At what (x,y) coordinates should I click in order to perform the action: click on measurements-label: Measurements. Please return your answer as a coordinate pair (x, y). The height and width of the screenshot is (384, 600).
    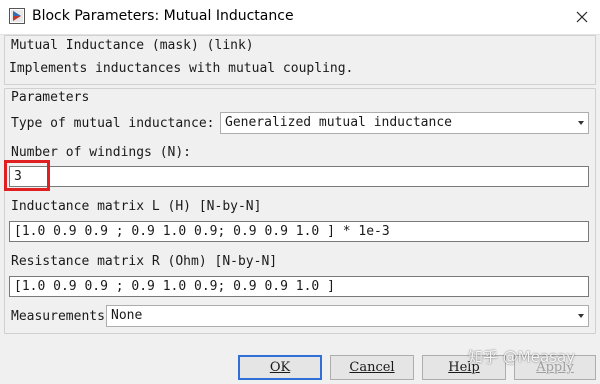
    Looking at the image, I should click on (58, 316).